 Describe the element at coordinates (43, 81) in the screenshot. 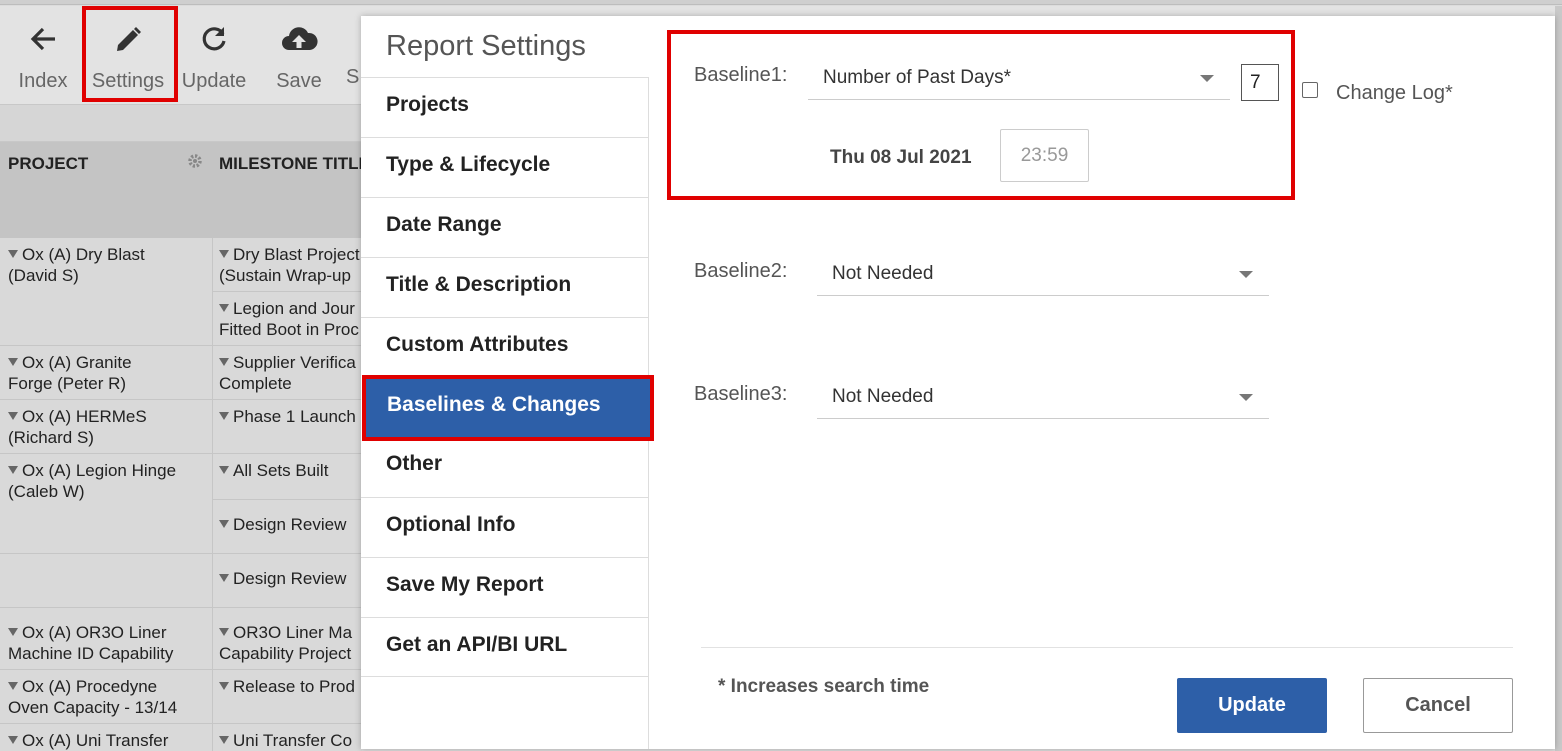

I see `index-label: Index` at that location.